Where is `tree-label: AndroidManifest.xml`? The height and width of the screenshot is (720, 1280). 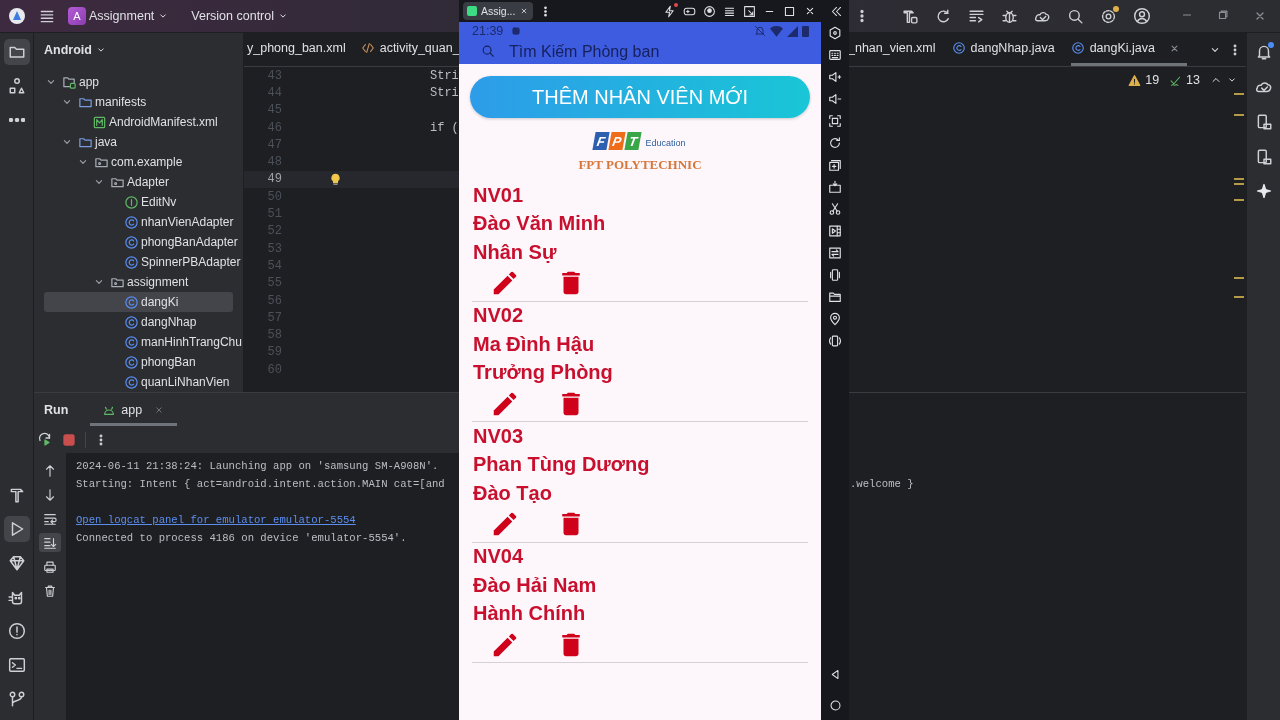
tree-label: AndroidManifest.xml is located at coordinates (163, 122).